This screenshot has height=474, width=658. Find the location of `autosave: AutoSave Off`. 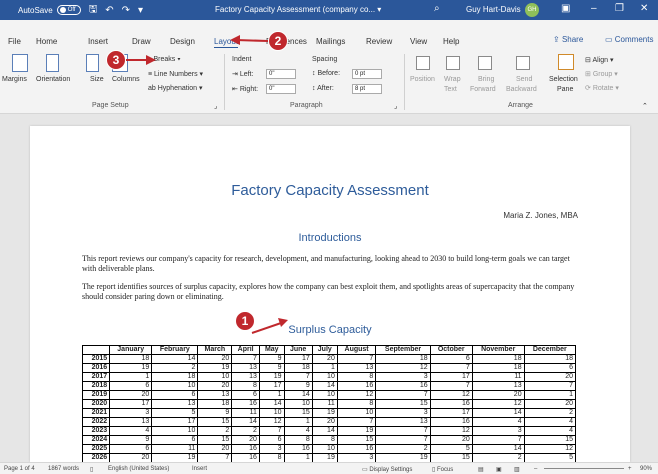

autosave: AutoSave Off is located at coordinates (49, 10).